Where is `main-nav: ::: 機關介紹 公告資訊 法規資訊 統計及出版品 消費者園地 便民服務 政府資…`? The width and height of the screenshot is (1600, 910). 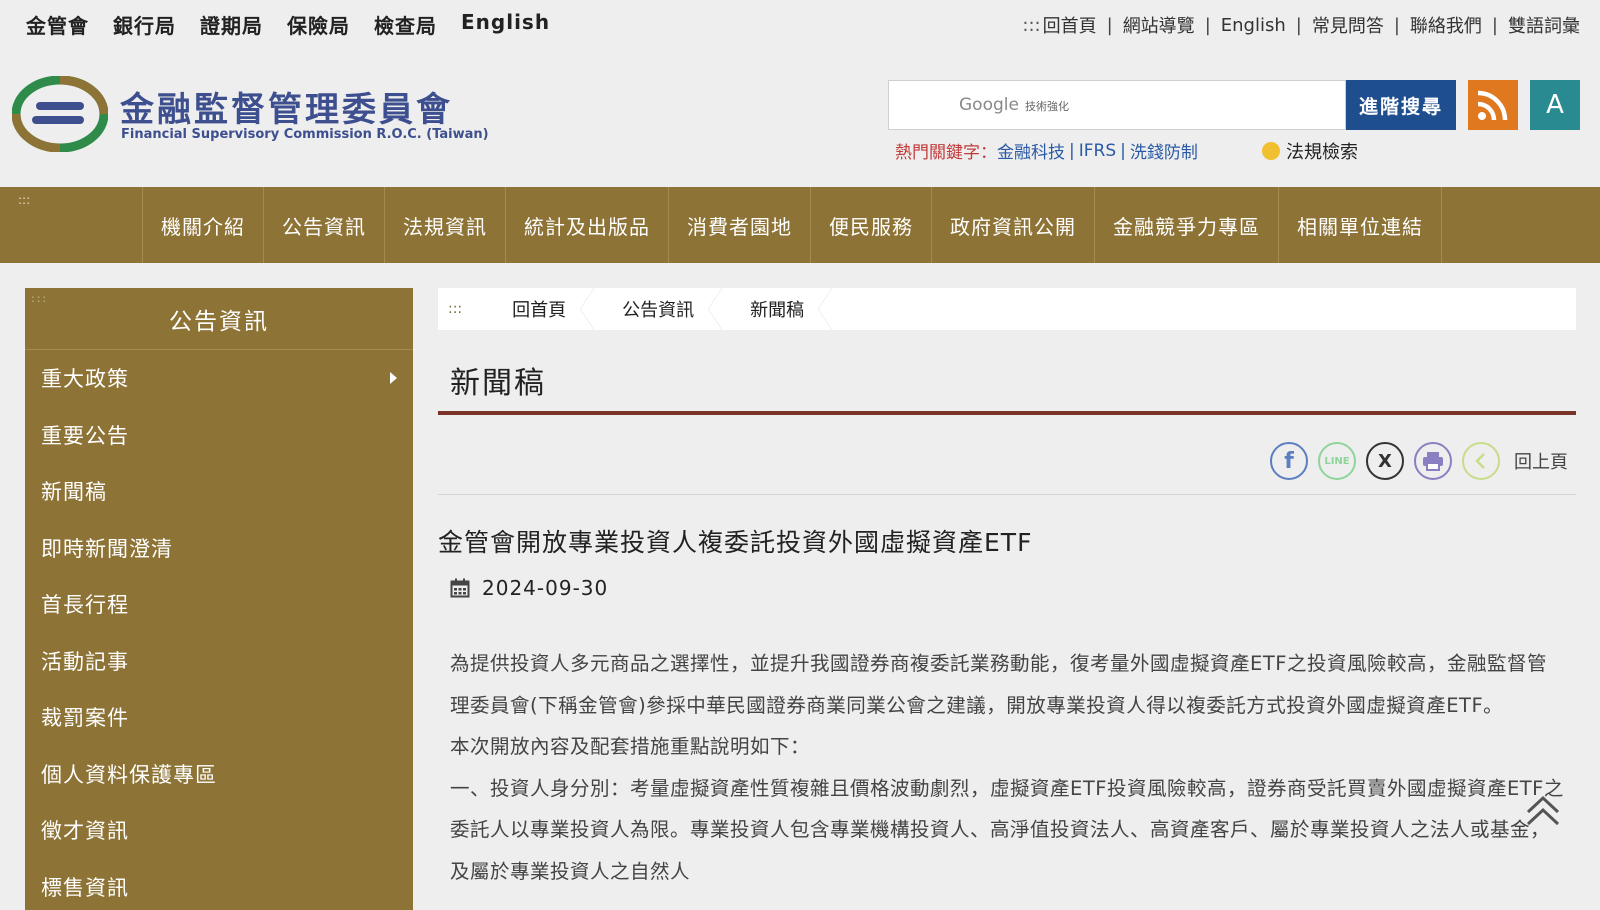 main-nav: ::: 機關介紹 公告資訊 法規資訊 統計及出版品 消費者園地 便民服務 政府資… is located at coordinates (800, 225).